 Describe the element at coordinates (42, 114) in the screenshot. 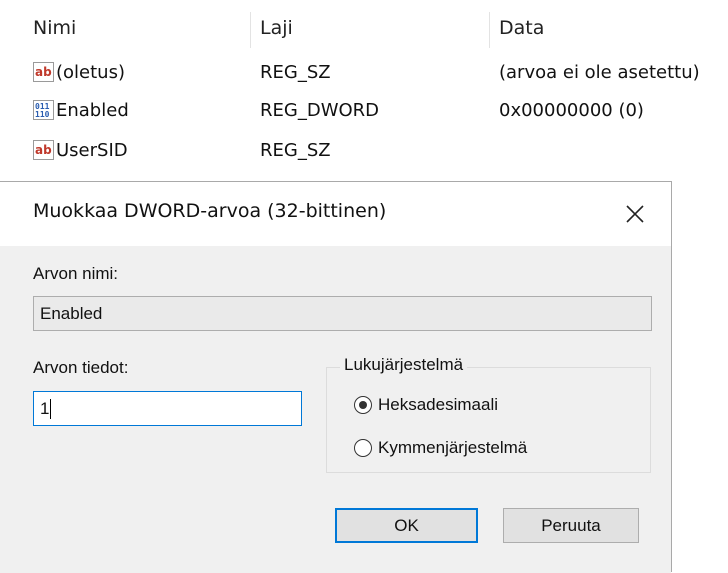

I see `svg-text: 110` at that location.